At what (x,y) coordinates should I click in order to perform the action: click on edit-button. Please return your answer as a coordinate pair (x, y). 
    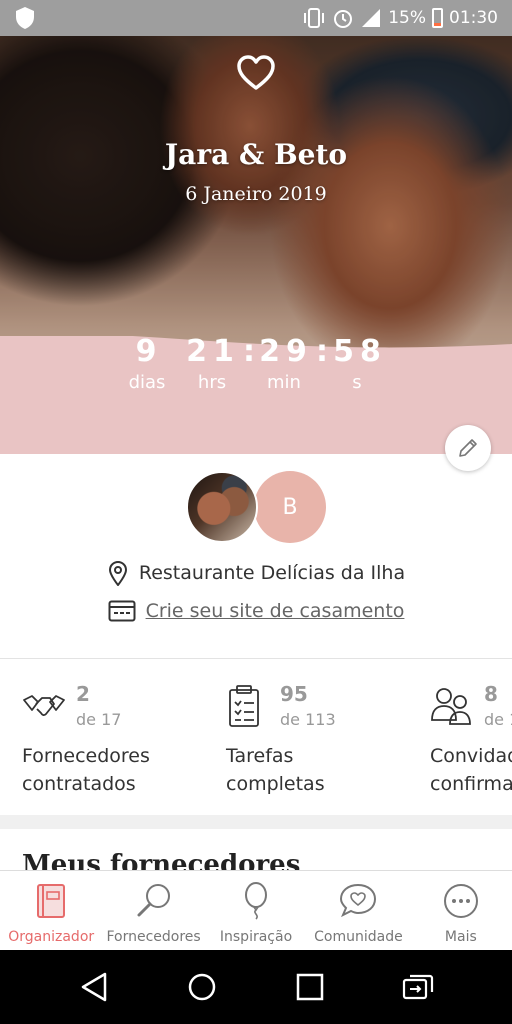
    Looking at the image, I should click on (468, 448).